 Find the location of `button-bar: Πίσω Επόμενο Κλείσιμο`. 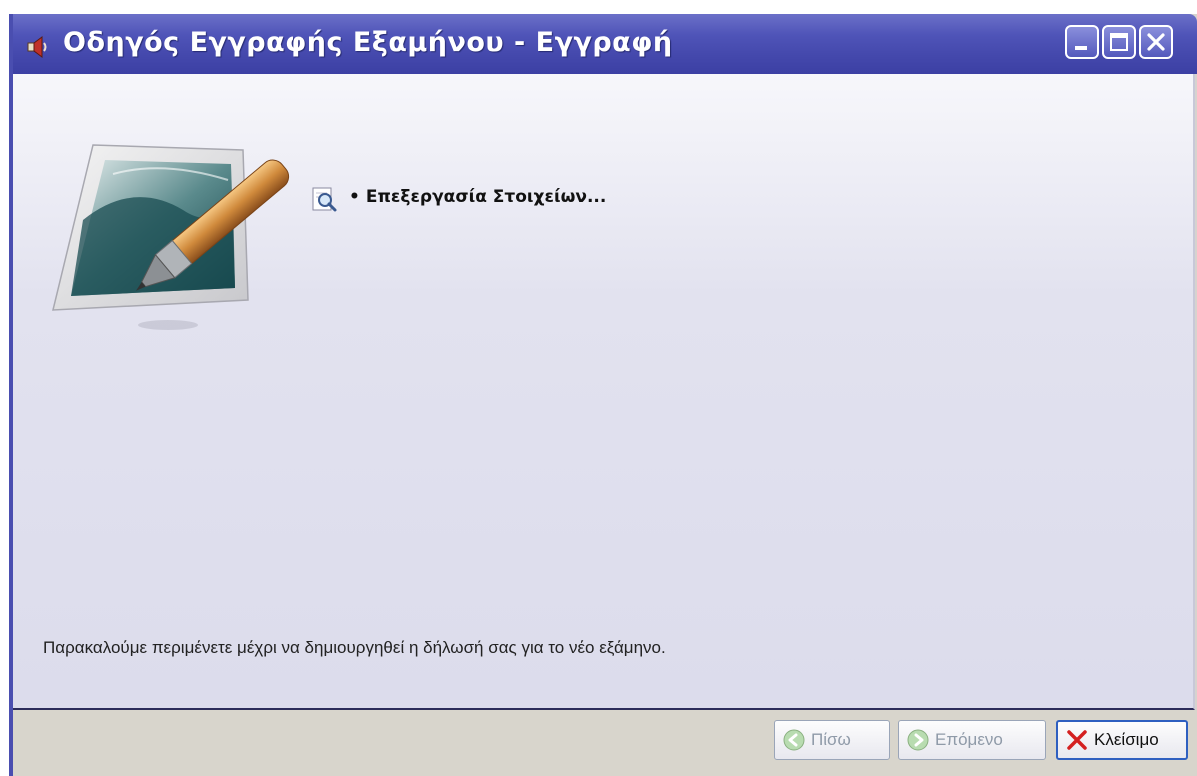

button-bar: Πίσω Επόμενο Κλείσιμο is located at coordinates (605, 743).